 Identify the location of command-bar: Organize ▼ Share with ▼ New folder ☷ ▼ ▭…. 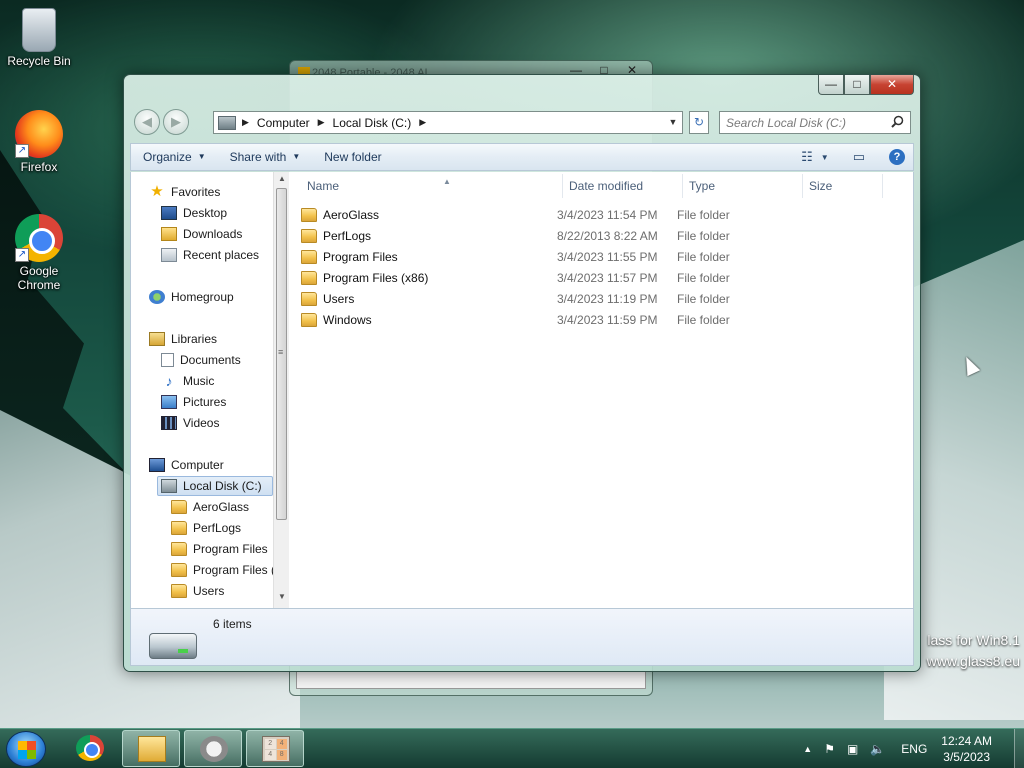
(522, 157).